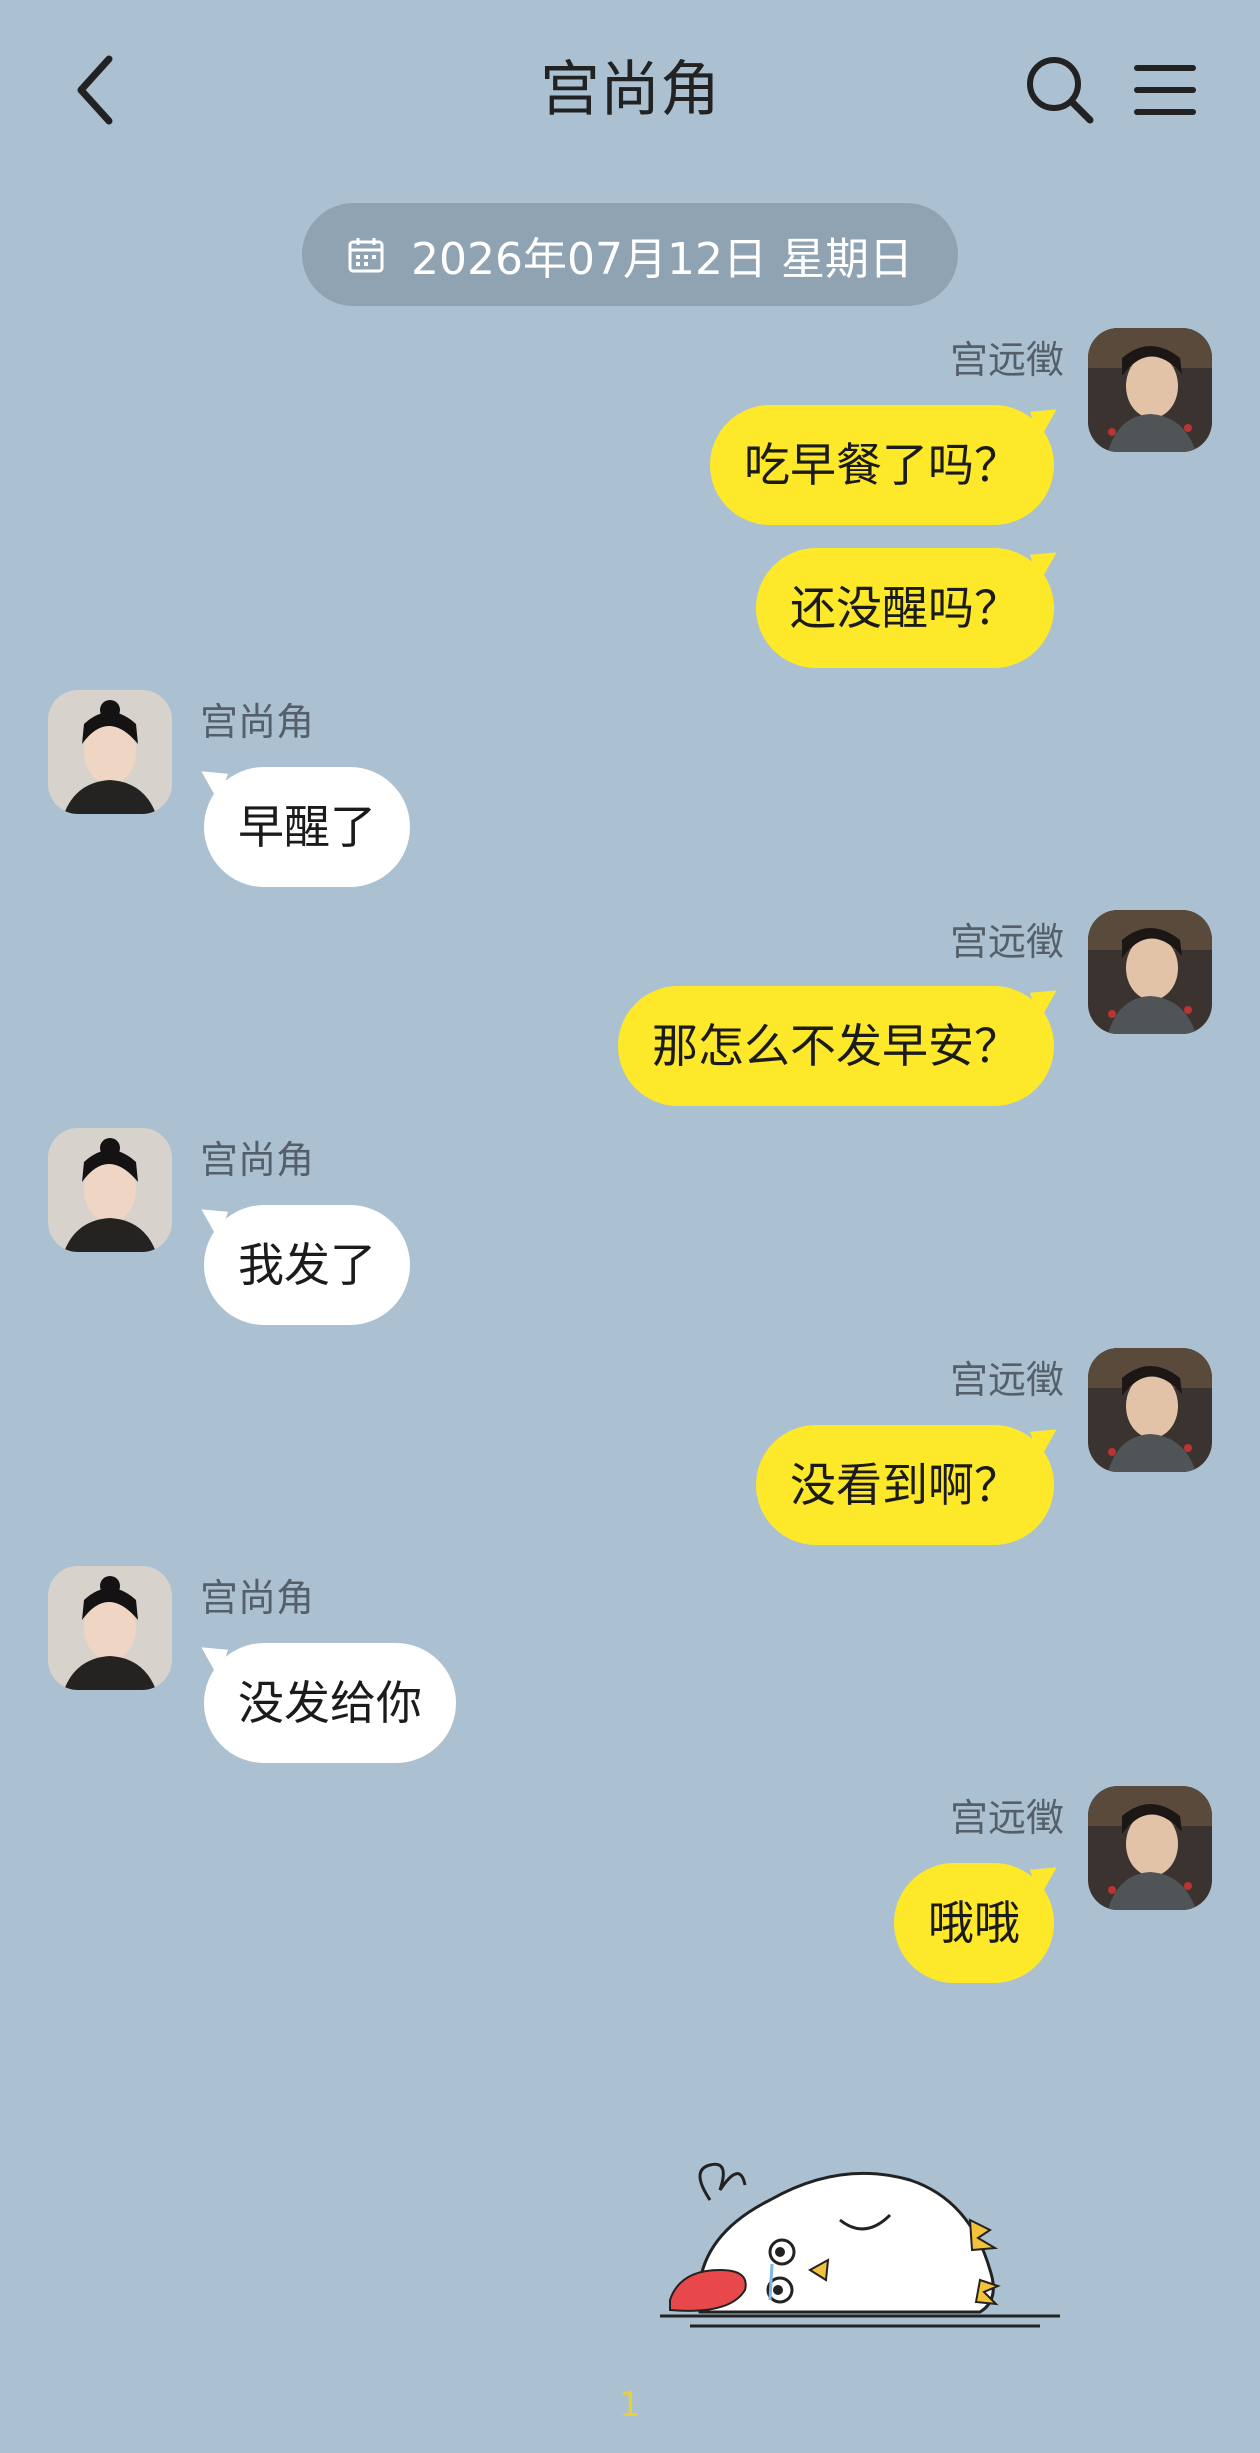  I want to click on calendar-icon, so click(366, 255).